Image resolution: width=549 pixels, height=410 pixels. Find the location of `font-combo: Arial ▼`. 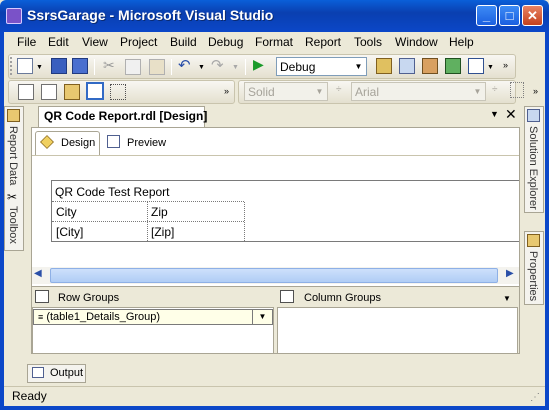

font-combo: Arial ▼ is located at coordinates (418, 91).